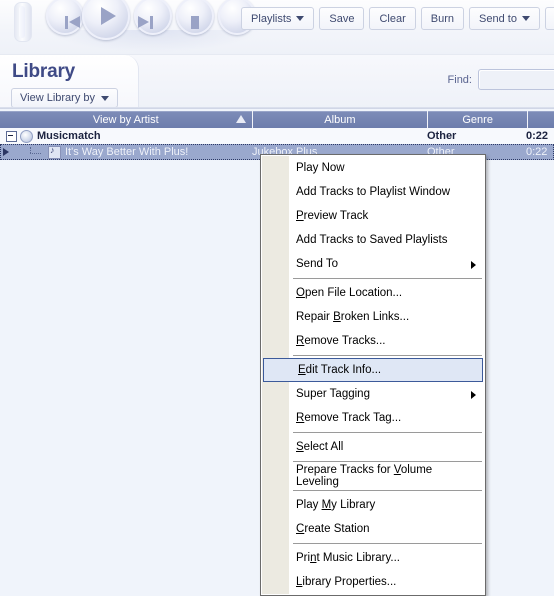 The image size is (554, 596). I want to click on menu-item-label: Add Tracks to Saved Playlists, so click(372, 240).